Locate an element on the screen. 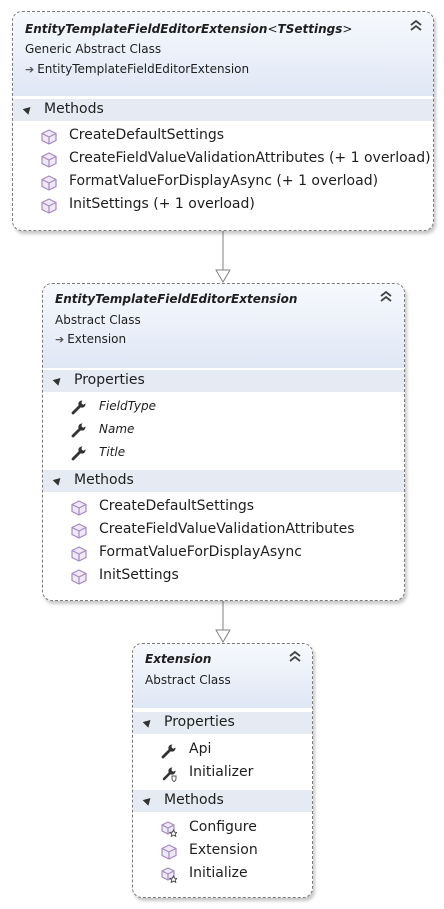 The height and width of the screenshot is (909, 444). member-name: InitSettings (+ 1 overload) is located at coordinates (162, 204).